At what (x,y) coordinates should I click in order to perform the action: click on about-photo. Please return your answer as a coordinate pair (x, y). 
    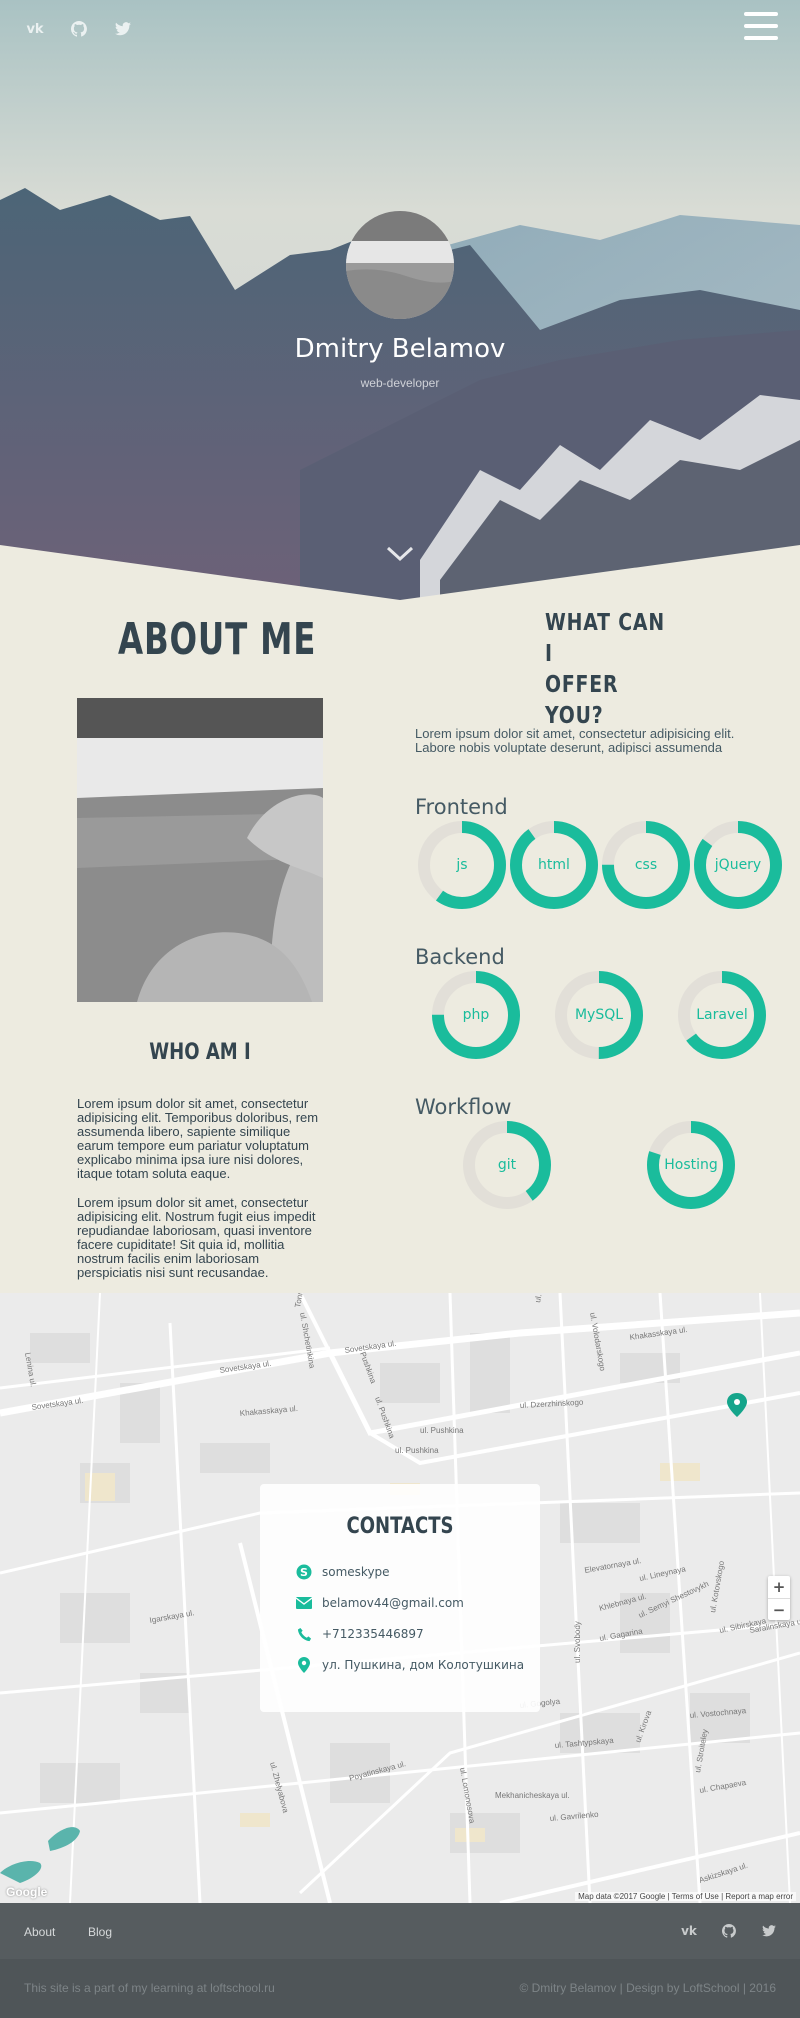
    Looking at the image, I should click on (200, 850).